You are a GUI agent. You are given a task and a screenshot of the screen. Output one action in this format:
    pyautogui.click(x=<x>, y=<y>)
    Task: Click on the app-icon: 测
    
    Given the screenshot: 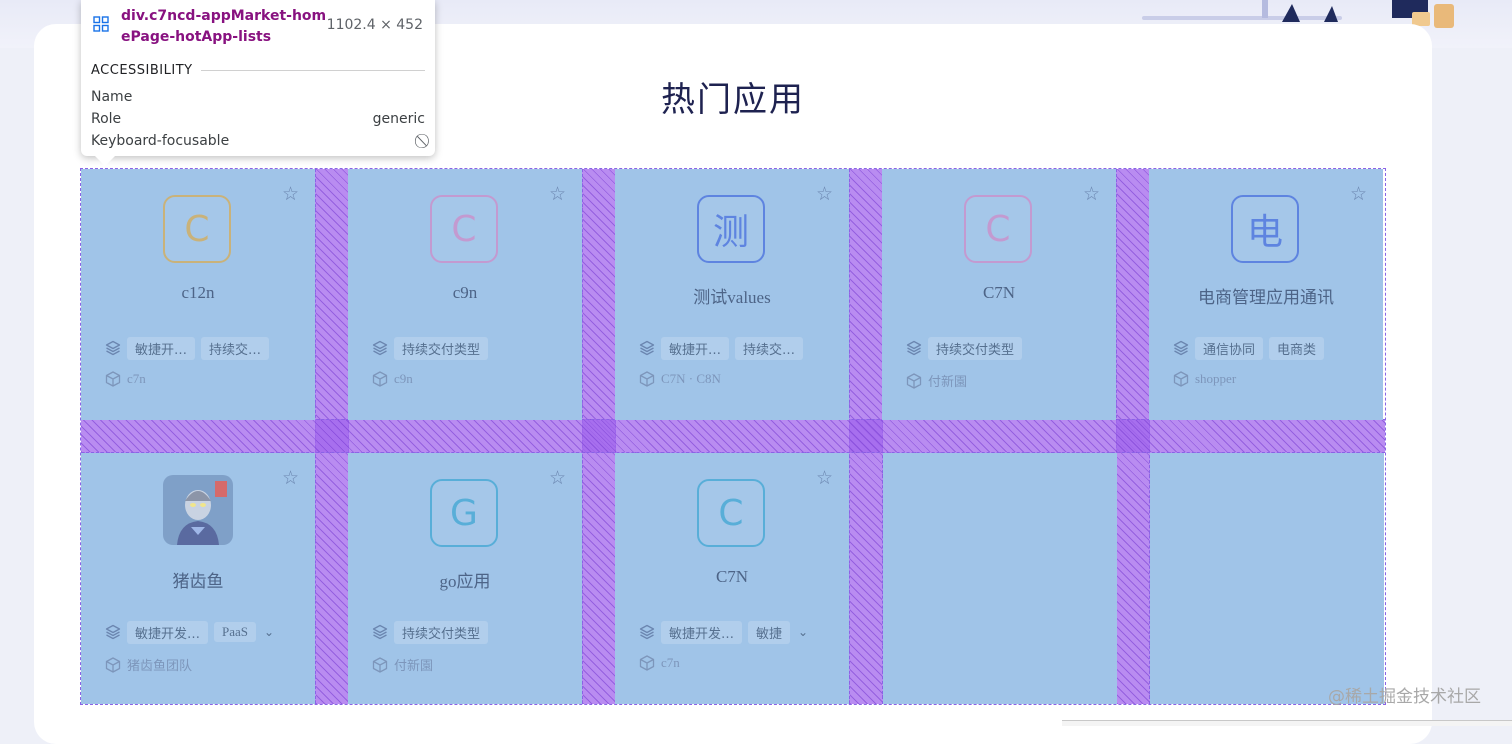 What is the action you would take?
    pyautogui.click(x=731, y=229)
    